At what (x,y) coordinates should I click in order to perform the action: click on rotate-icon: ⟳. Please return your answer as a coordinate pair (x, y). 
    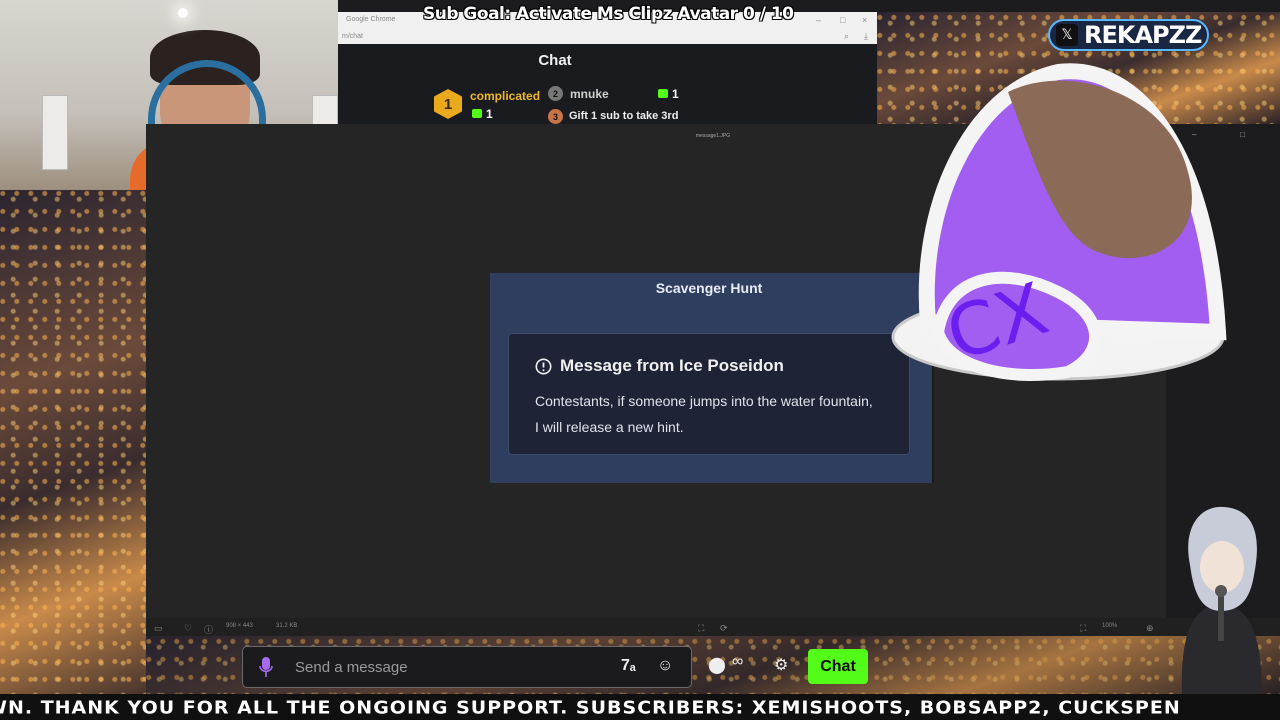
    Looking at the image, I should click on (724, 628).